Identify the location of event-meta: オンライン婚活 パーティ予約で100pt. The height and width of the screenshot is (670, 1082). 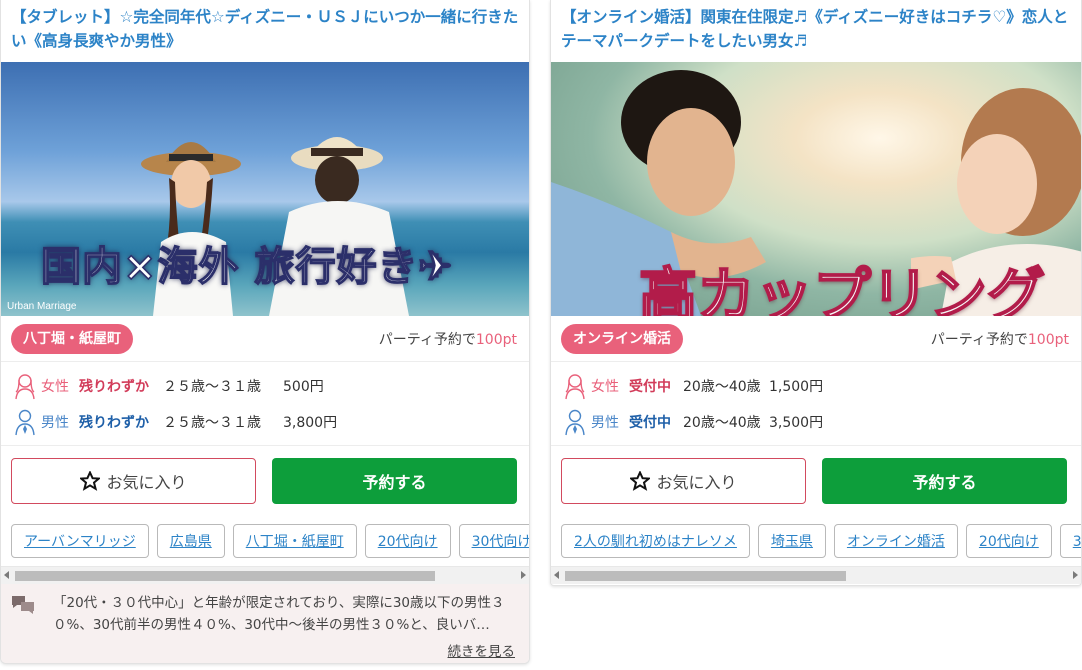
(816, 339).